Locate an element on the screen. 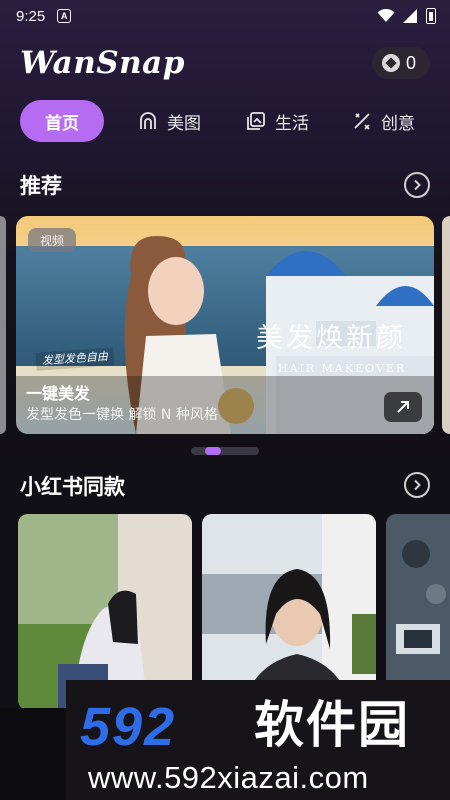 Image resolution: width=450 pixels, height=800 pixels. xhs-more-button is located at coordinates (417, 485).